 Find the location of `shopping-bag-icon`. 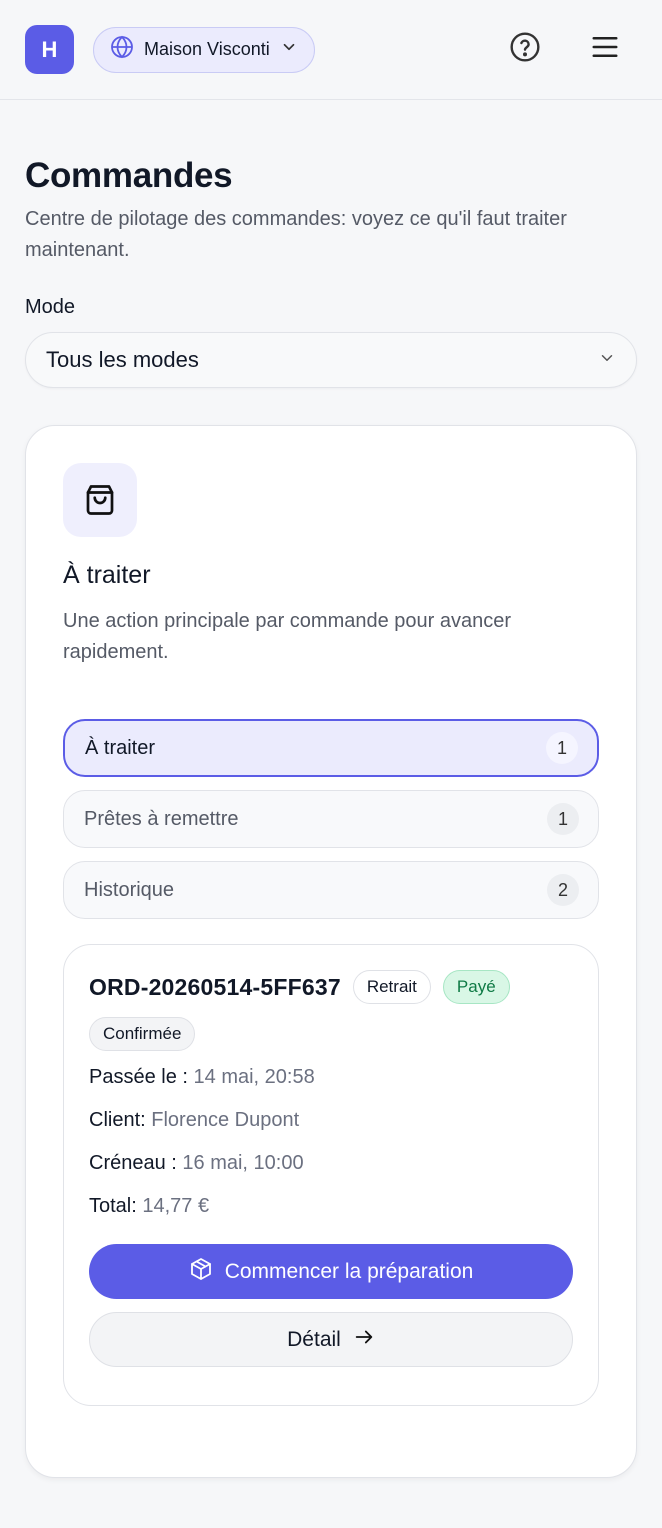

shopping-bag-icon is located at coordinates (100, 500).